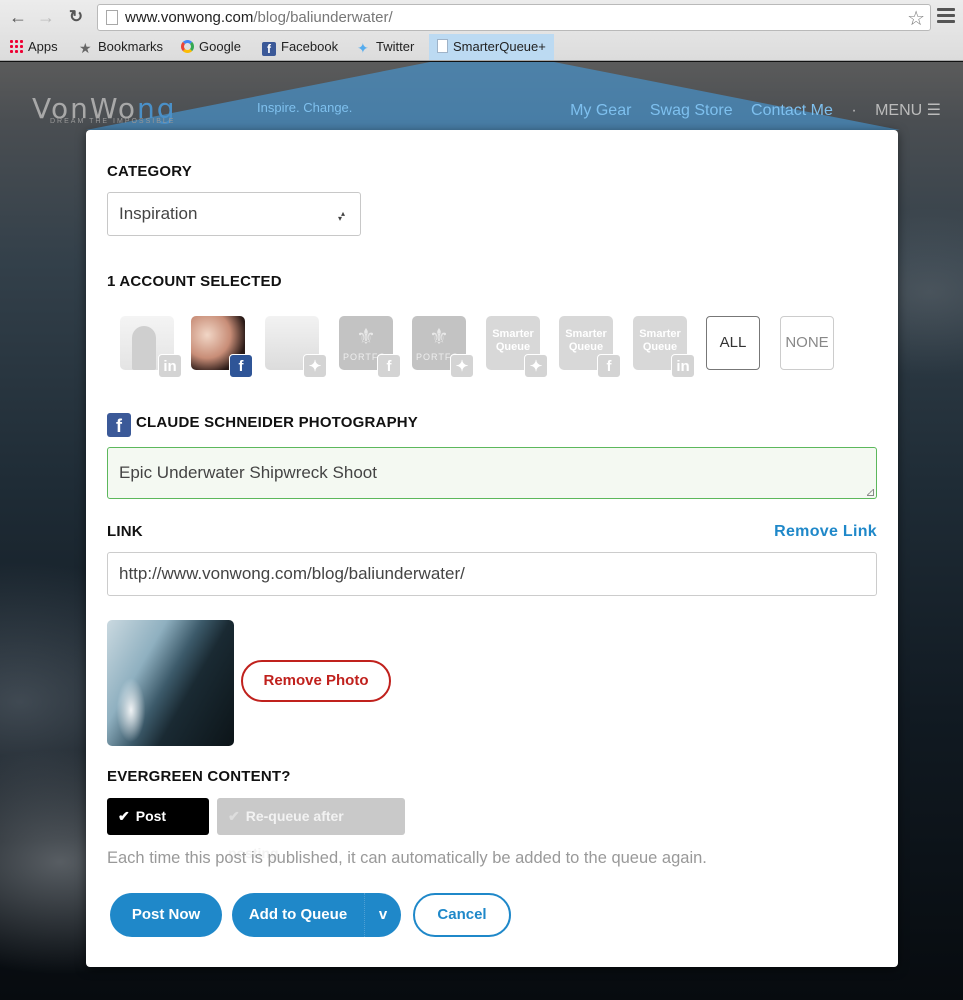 This screenshot has height=1000, width=963. Describe the element at coordinates (298, 915) in the screenshot. I see `add-to-queue-button: Add to Queue` at that location.